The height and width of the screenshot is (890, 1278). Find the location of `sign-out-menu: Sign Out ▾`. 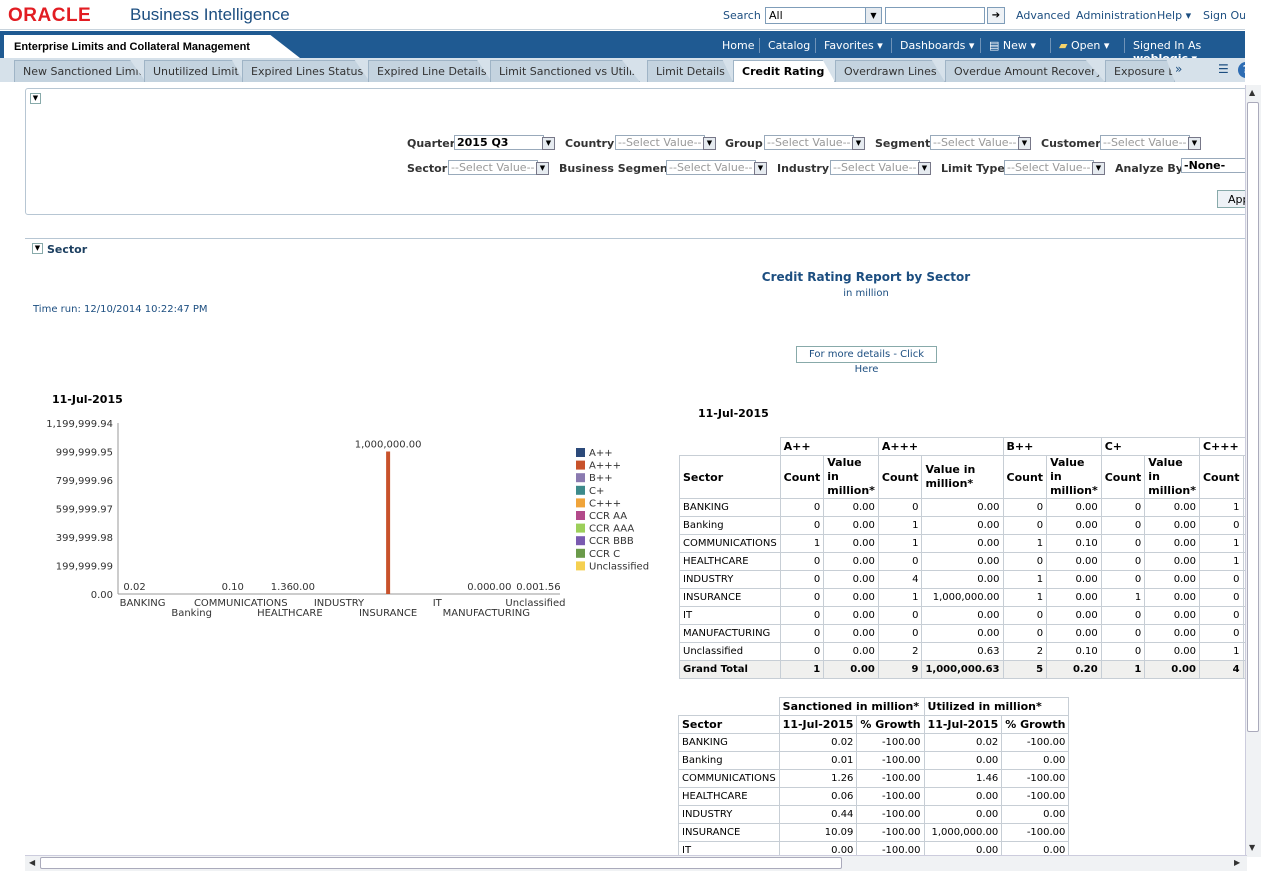

sign-out-menu: Sign Out ▾ is located at coordinates (1224, 15).